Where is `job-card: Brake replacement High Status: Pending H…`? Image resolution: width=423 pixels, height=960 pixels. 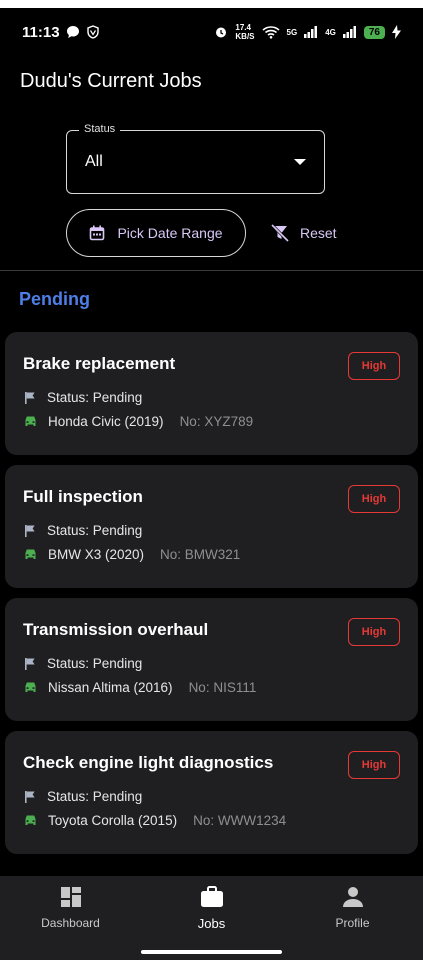 job-card: Brake replacement High Status: Pending H… is located at coordinates (211, 393).